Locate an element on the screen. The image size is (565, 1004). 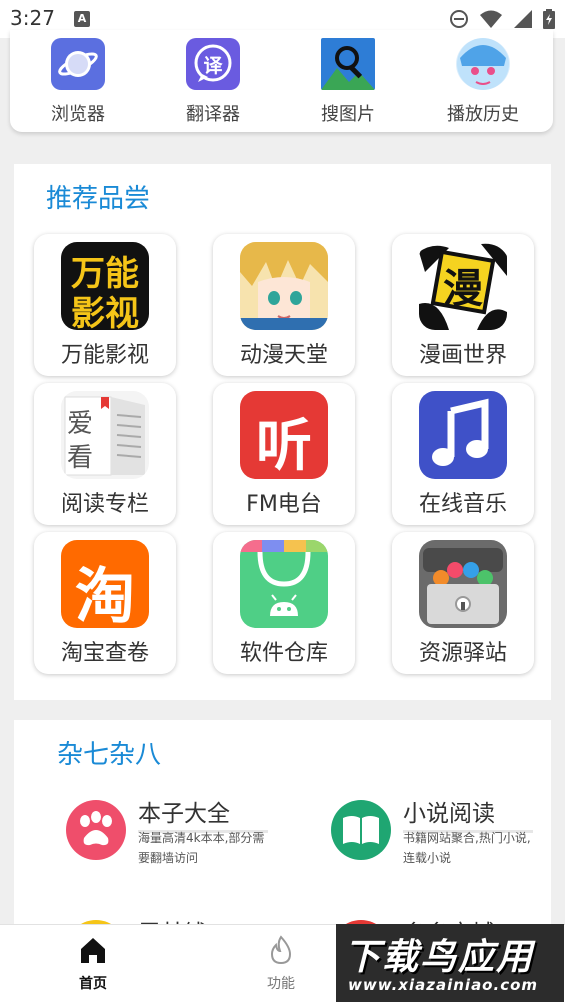
fm-radio-icon: 听 is located at coordinates (284, 435).